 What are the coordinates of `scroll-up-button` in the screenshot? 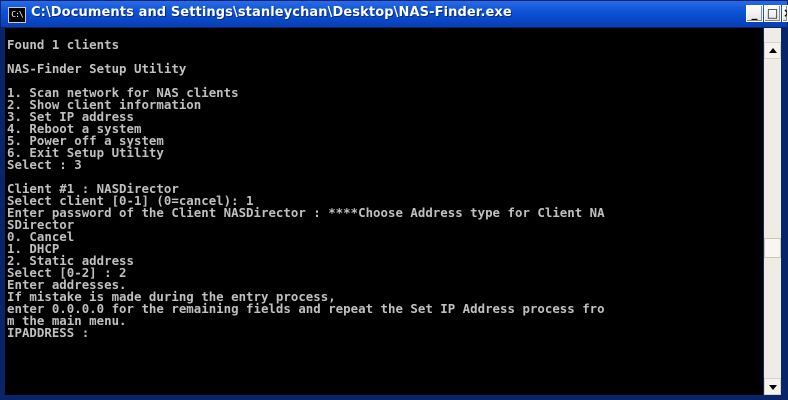 It's located at (772, 50).